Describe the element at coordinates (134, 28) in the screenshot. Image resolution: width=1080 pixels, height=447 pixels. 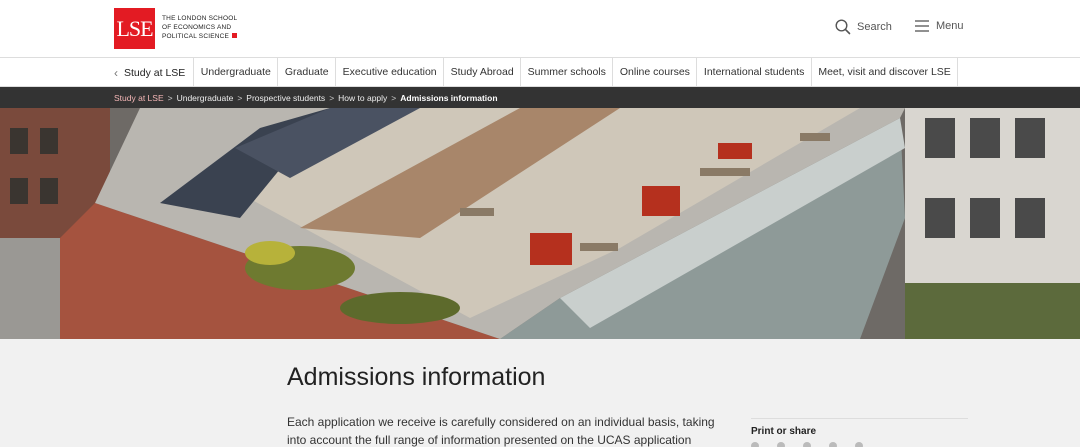
I see `logo-mark: LSE` at that location.